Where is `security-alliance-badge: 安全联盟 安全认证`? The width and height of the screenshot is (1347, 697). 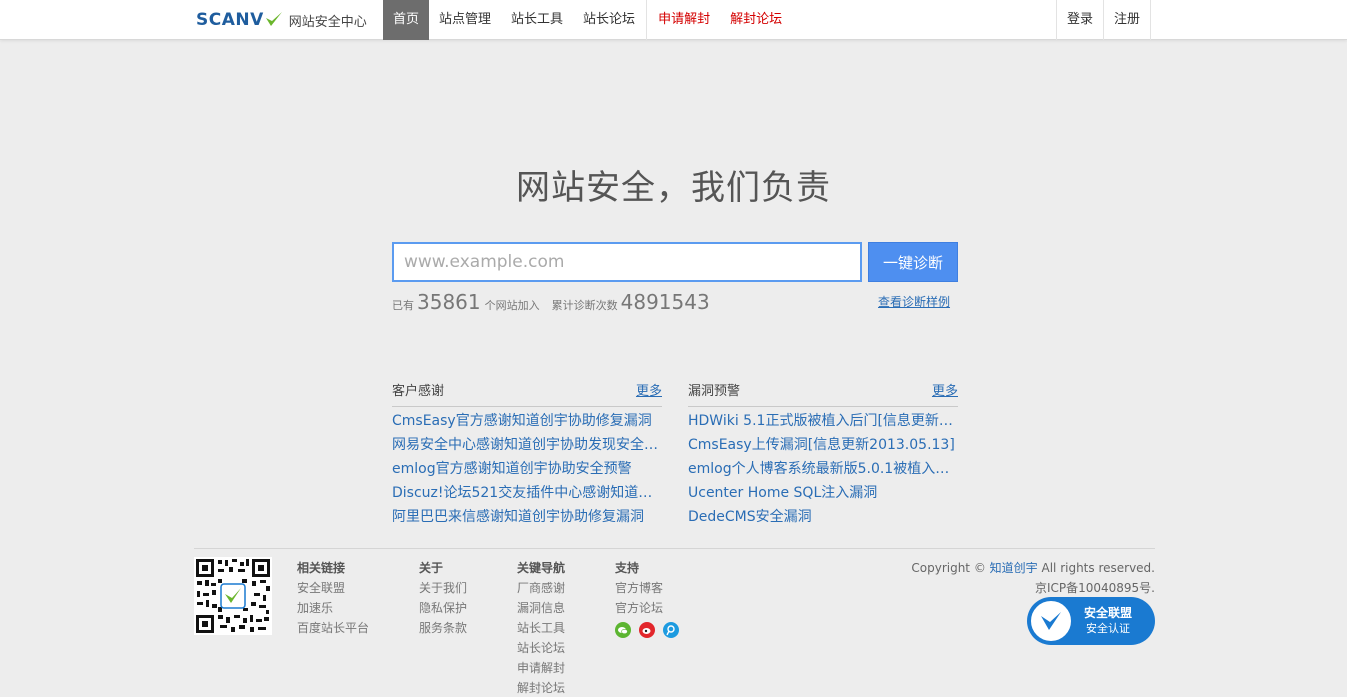
security-alliance-badge: 安全联盟 安全认证 is located at coordinates (1091, 621).